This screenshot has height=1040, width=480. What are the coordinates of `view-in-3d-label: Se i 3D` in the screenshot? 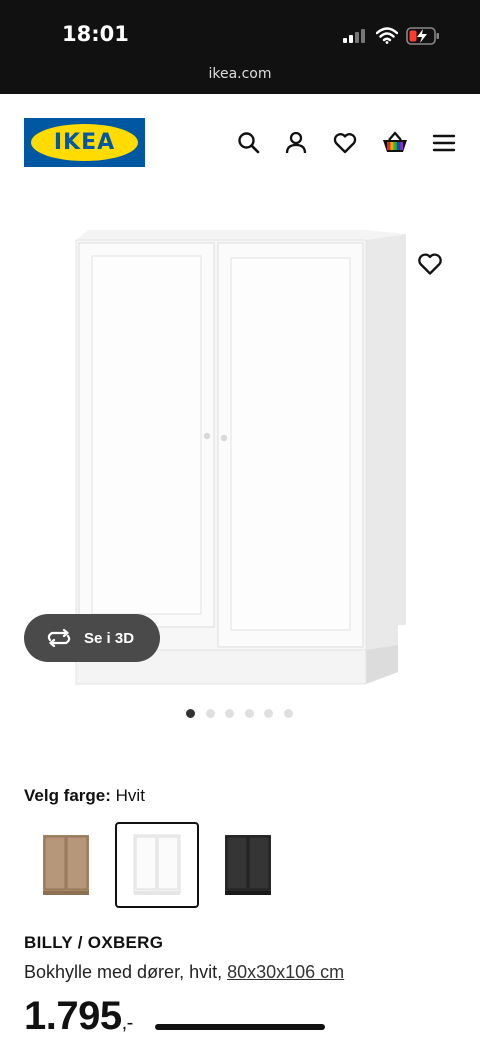 It's located at (109, 638).